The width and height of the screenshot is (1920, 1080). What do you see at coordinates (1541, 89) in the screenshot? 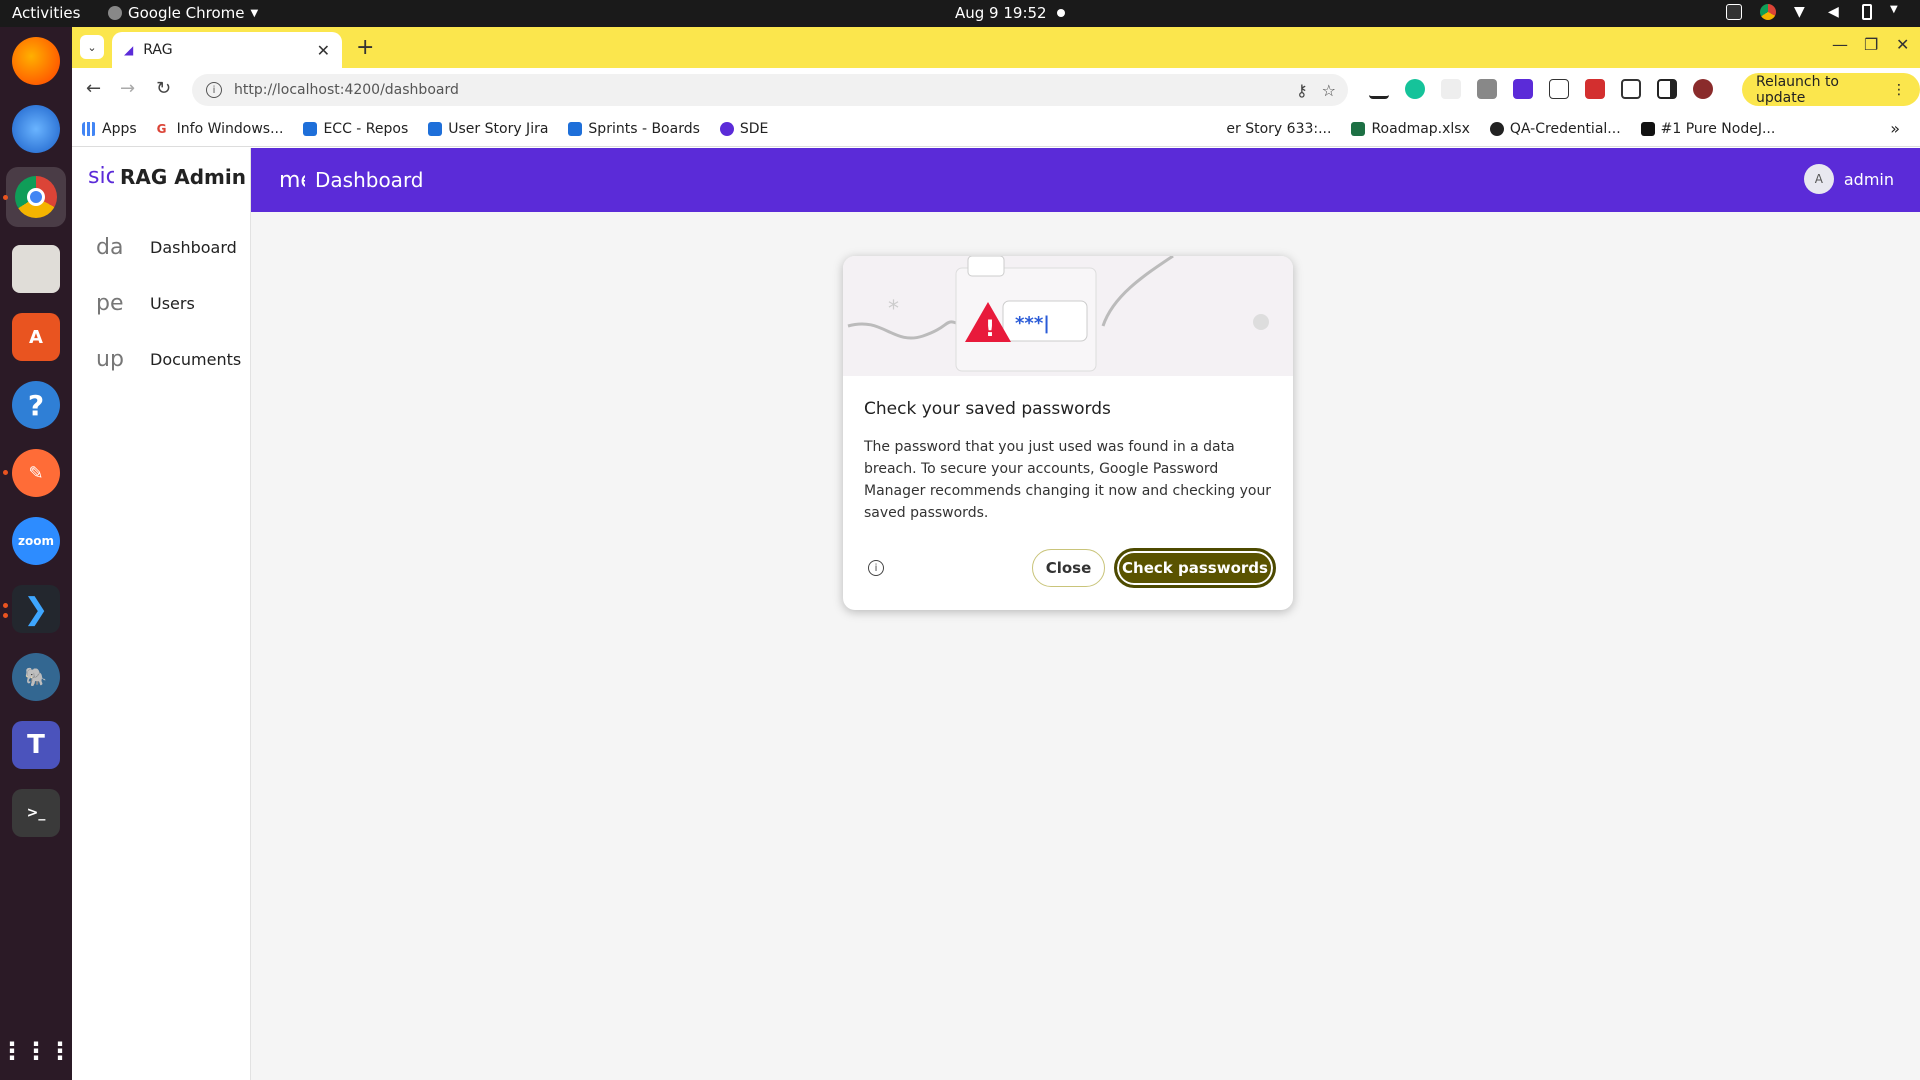
I see `extensions-bar` at bounding box center [1541, 89].